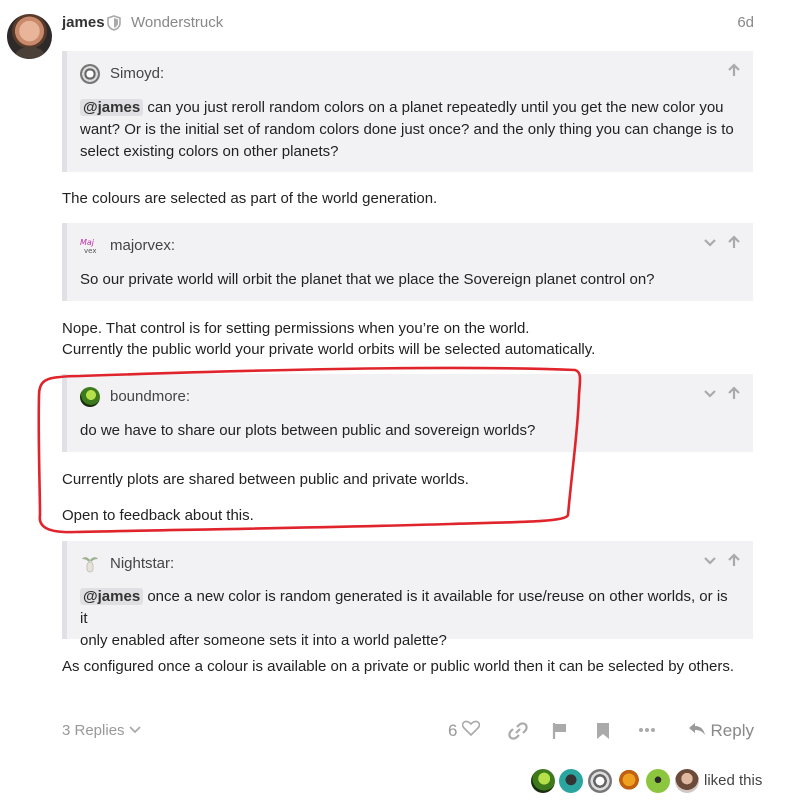 The image size is (794, 809). What do you see at coordinates (732, 730) in the screenshot?
I see `reply-label: Reply` at bounding box center [732, 730].